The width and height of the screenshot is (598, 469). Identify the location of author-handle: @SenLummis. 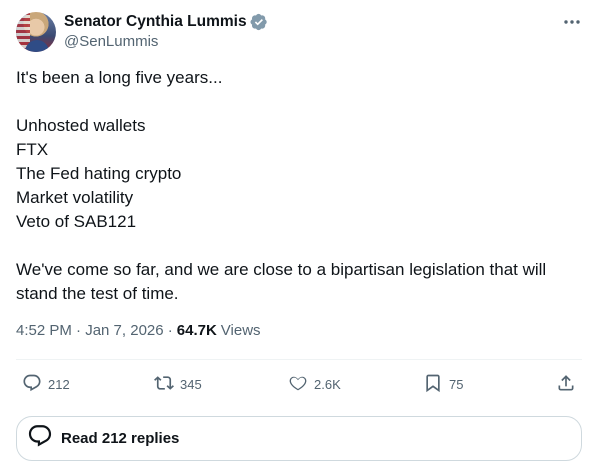
(111, 41).